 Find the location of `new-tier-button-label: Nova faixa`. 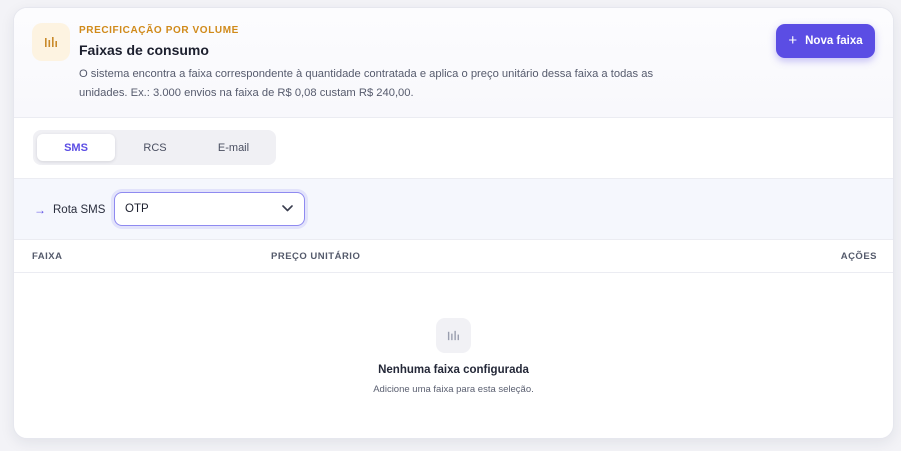

new-tier-button-label: Nova faixa is located at coordinates (834, 41).